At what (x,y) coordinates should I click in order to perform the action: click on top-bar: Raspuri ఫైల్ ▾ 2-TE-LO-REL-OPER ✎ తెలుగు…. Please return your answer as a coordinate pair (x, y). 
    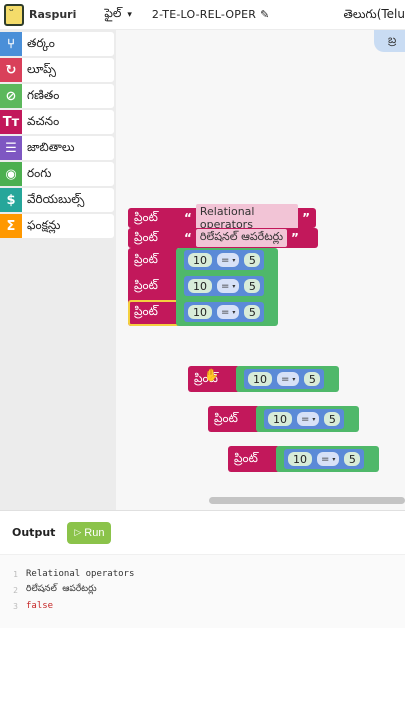
    Looking at the image, I should click on (202, 15).